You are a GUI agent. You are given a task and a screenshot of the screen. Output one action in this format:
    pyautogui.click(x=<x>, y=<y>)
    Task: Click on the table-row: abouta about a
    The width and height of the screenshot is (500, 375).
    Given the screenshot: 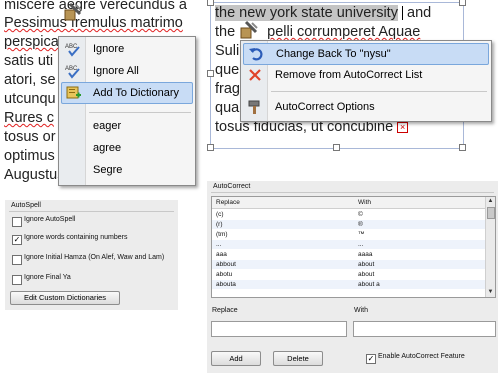 What is the action you would take?
    pyautogui.click(x=348, y=284)
    